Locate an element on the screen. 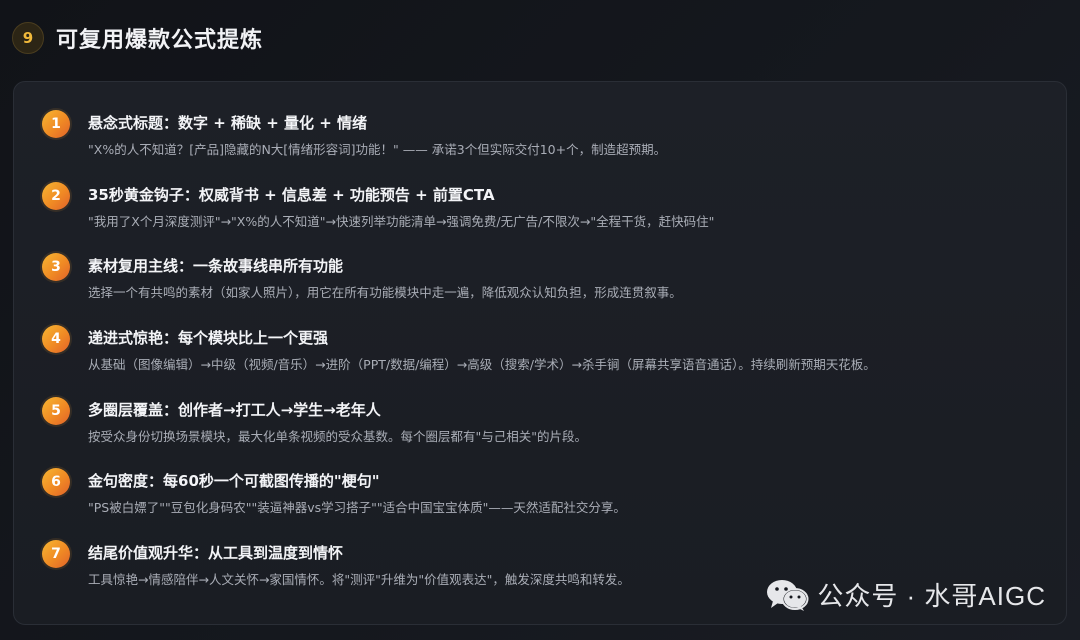 The width and height of the screenshot is (1080, 640). item-number-badge: 5 is located at coordinates (56, 410).